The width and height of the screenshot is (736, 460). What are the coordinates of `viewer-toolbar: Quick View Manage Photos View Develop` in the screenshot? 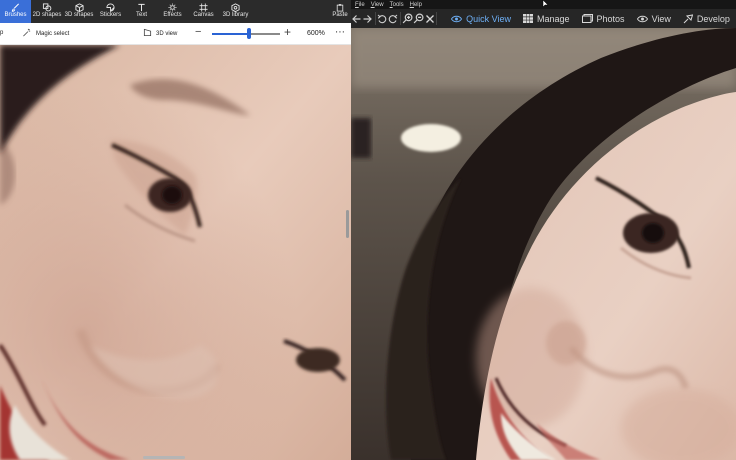 It's located at (543, 18).